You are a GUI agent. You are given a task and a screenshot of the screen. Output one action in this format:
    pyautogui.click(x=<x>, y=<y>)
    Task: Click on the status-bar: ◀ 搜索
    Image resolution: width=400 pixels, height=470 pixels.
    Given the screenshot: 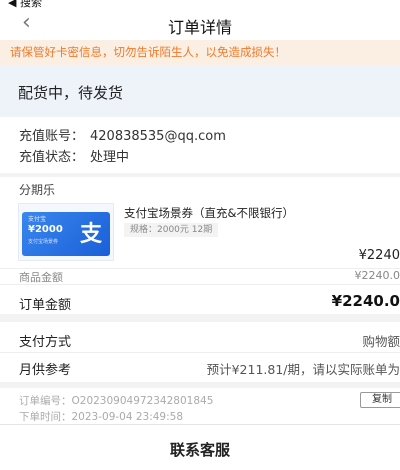 What is the action you would take?
    pyautogui.click(x=200, y=4)
    